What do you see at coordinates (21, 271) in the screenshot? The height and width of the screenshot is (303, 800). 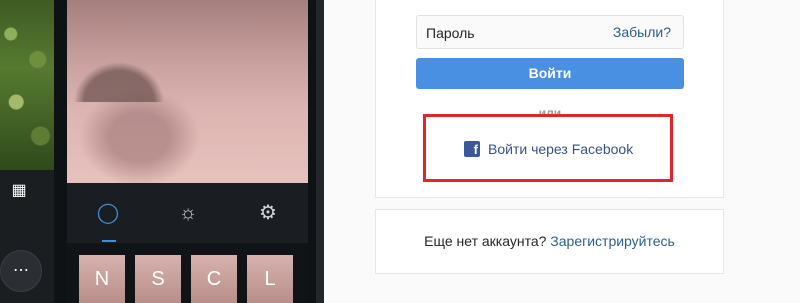 I see `apps-icon: ⋯` at bounding box center [21, 271].